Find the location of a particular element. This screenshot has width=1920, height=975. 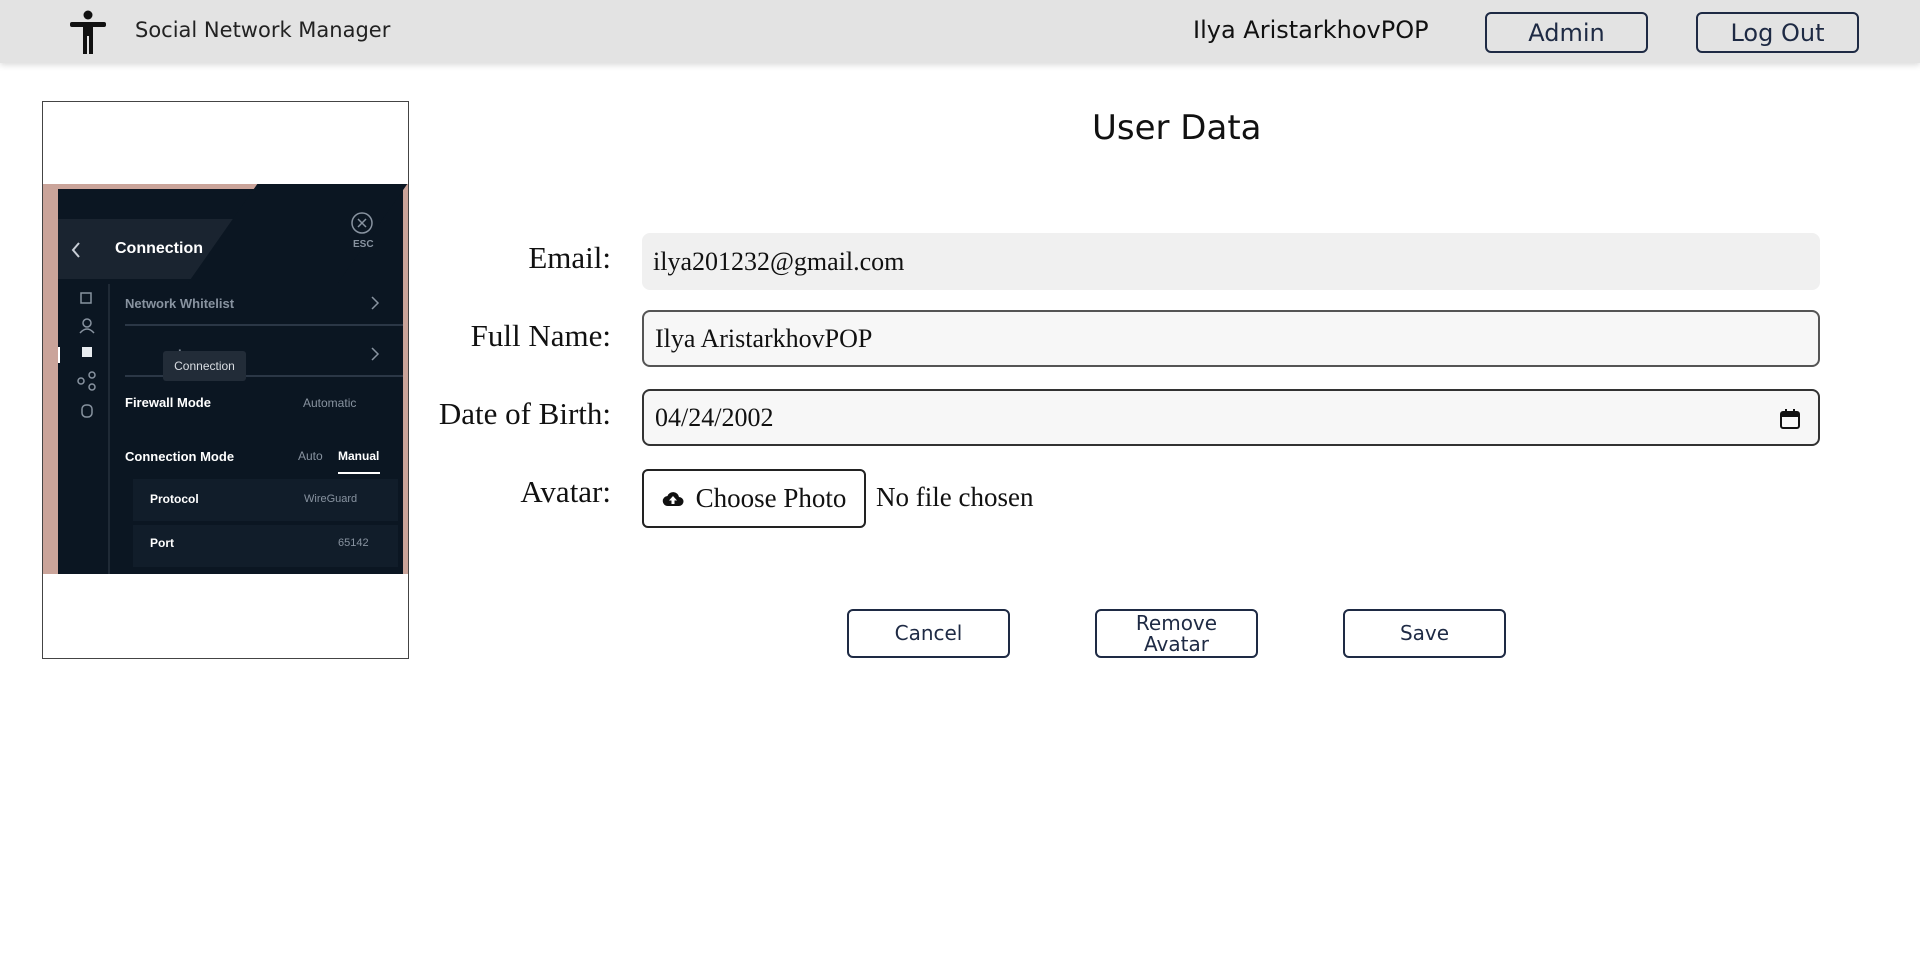

calendar-icon is located at coordinates (1790, 419).